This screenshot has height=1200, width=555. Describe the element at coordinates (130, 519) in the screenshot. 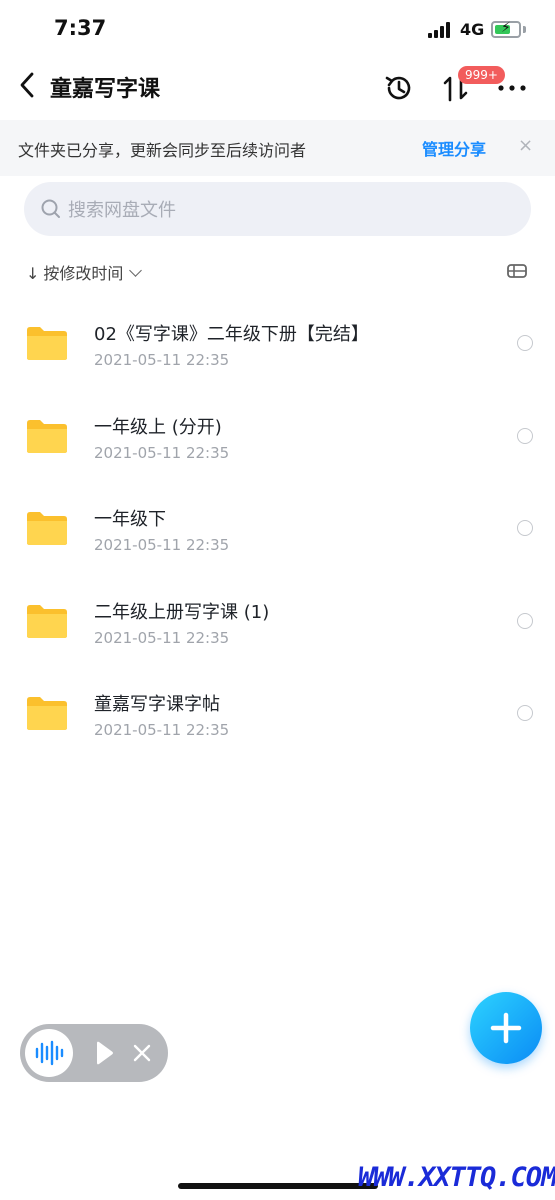

I see `file-name: 一年级下` at that location.